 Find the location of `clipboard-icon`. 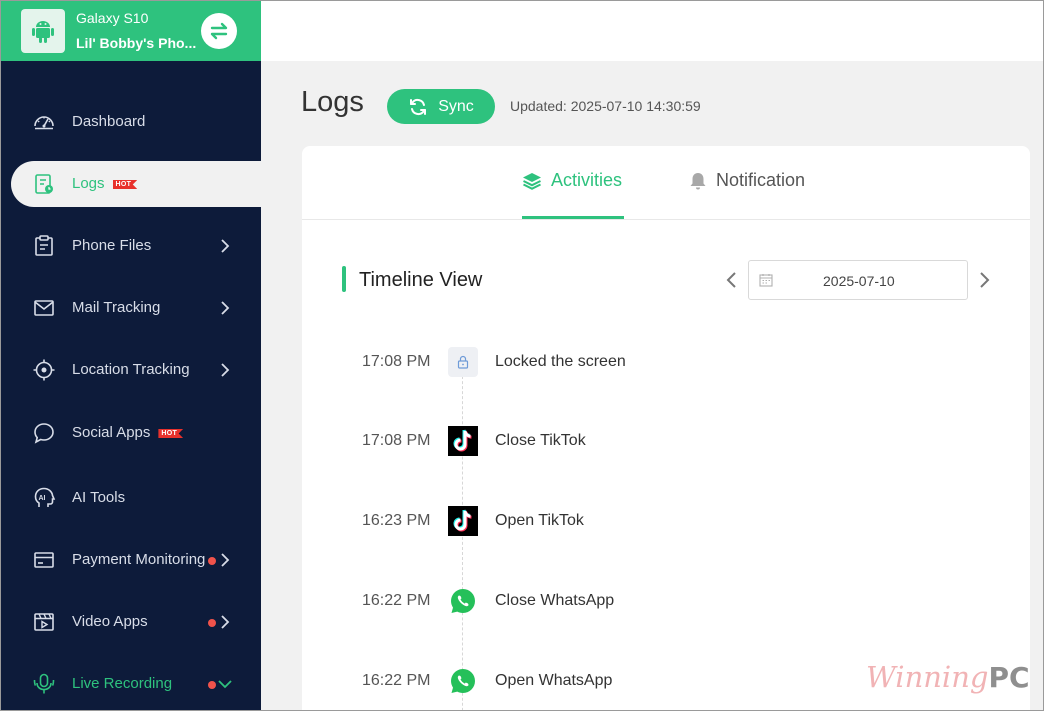

clipboard-icon is located at coordinates (44, 245).